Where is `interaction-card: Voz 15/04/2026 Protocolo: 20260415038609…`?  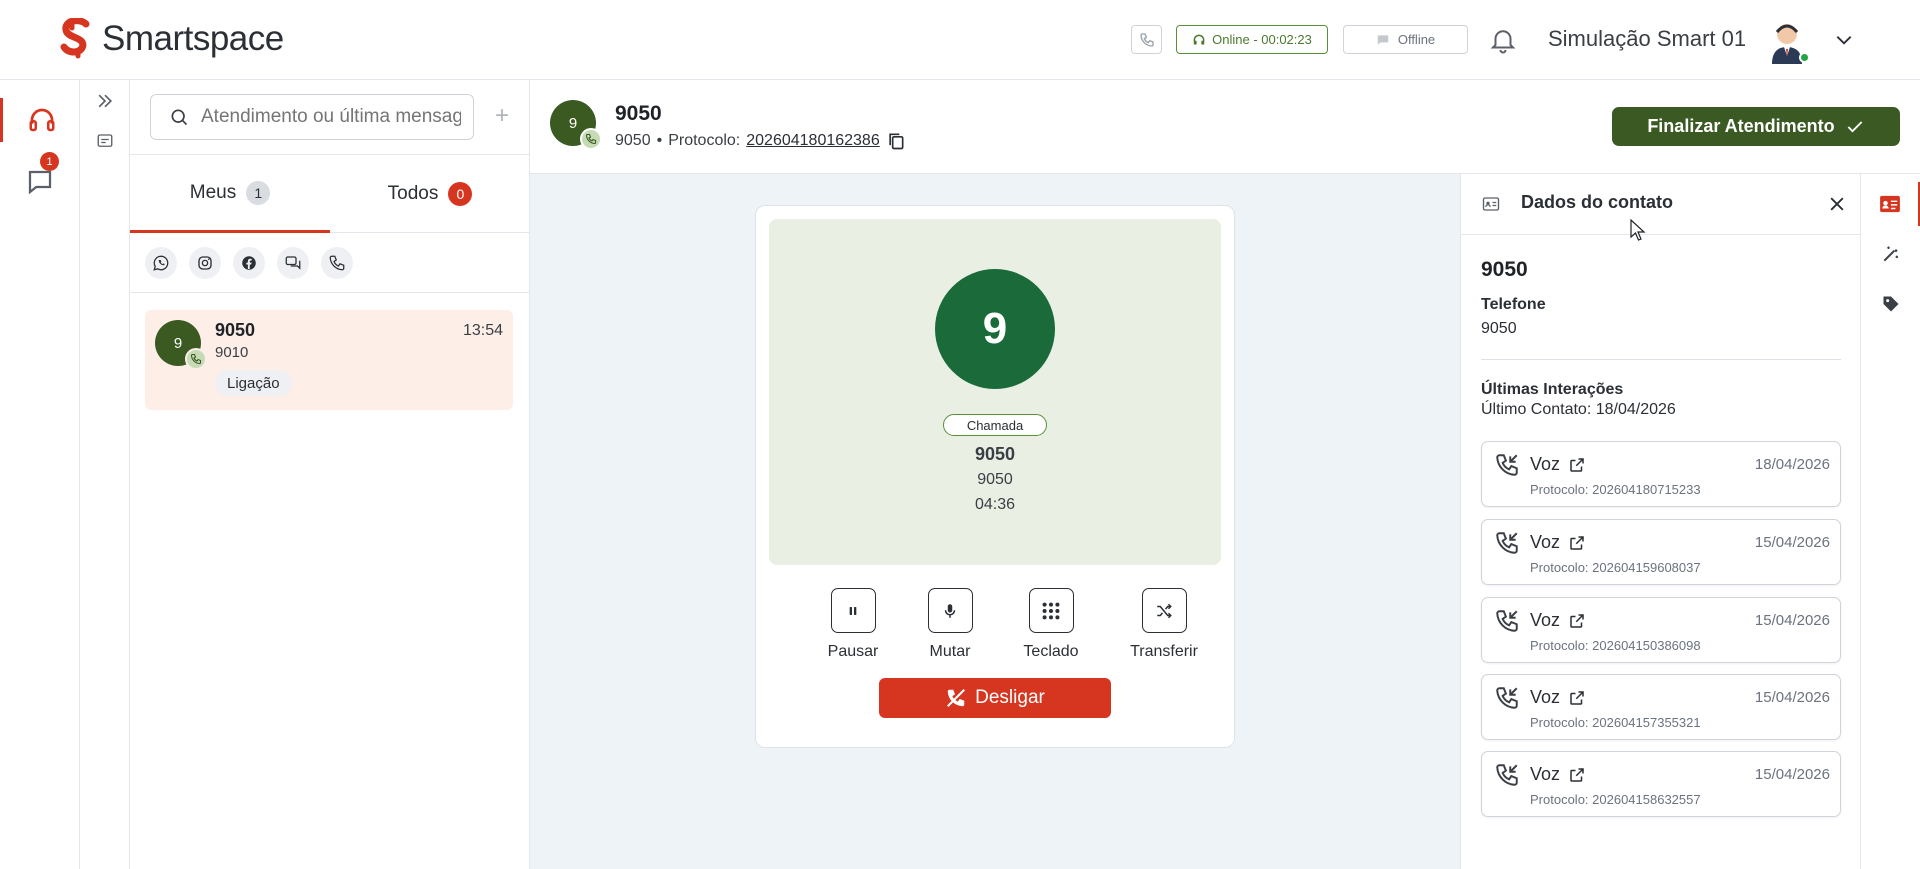 interaction-card: Voz 15/04/2026 Protocolo: 20260415038609… is located at coordinates (1661, 630).